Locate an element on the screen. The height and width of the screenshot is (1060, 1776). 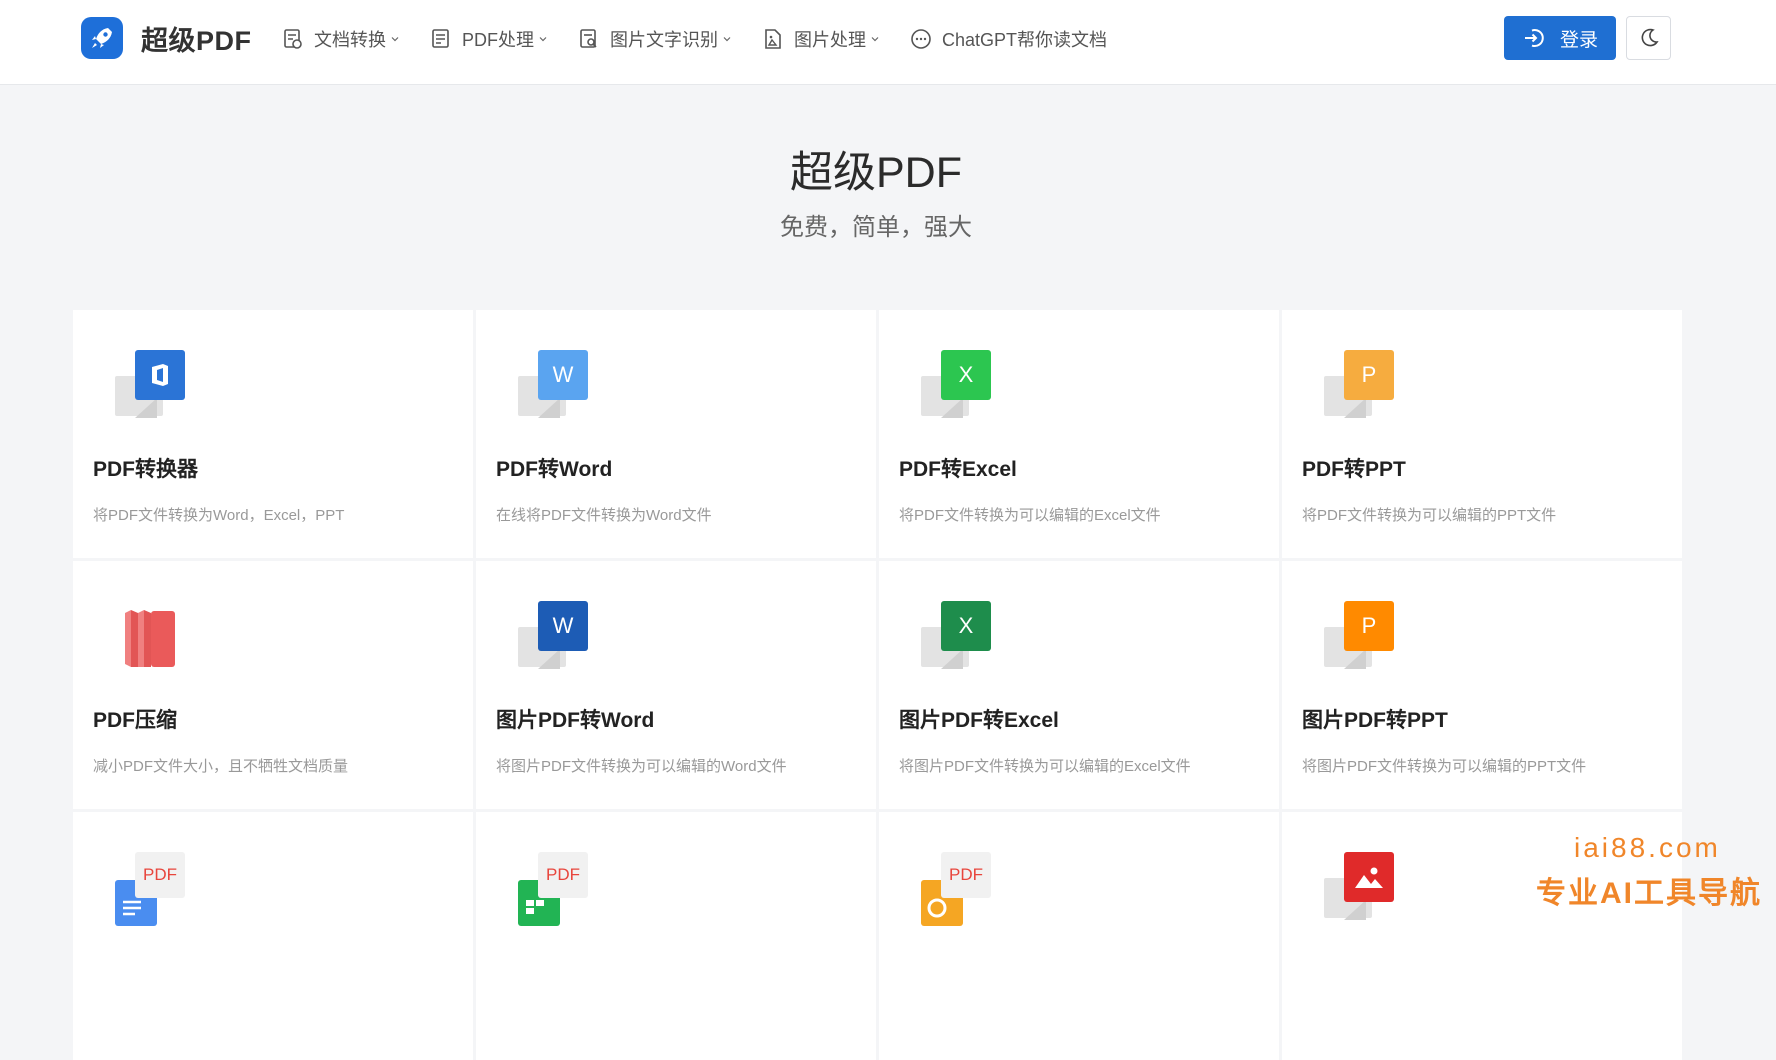
nav-item-chatgpt: ChatGPT帮你读文档 is located at coordinates (1008, 39).